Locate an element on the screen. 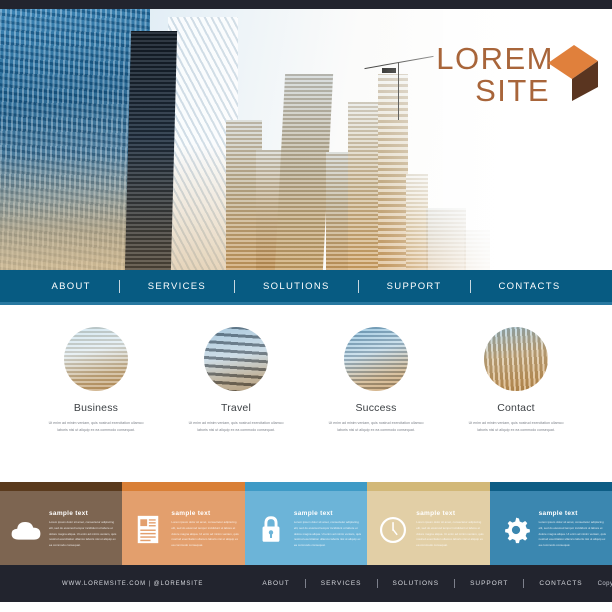 The image size is (612, 612). circle-photo-success-icon is located at coordinates (376, 359).